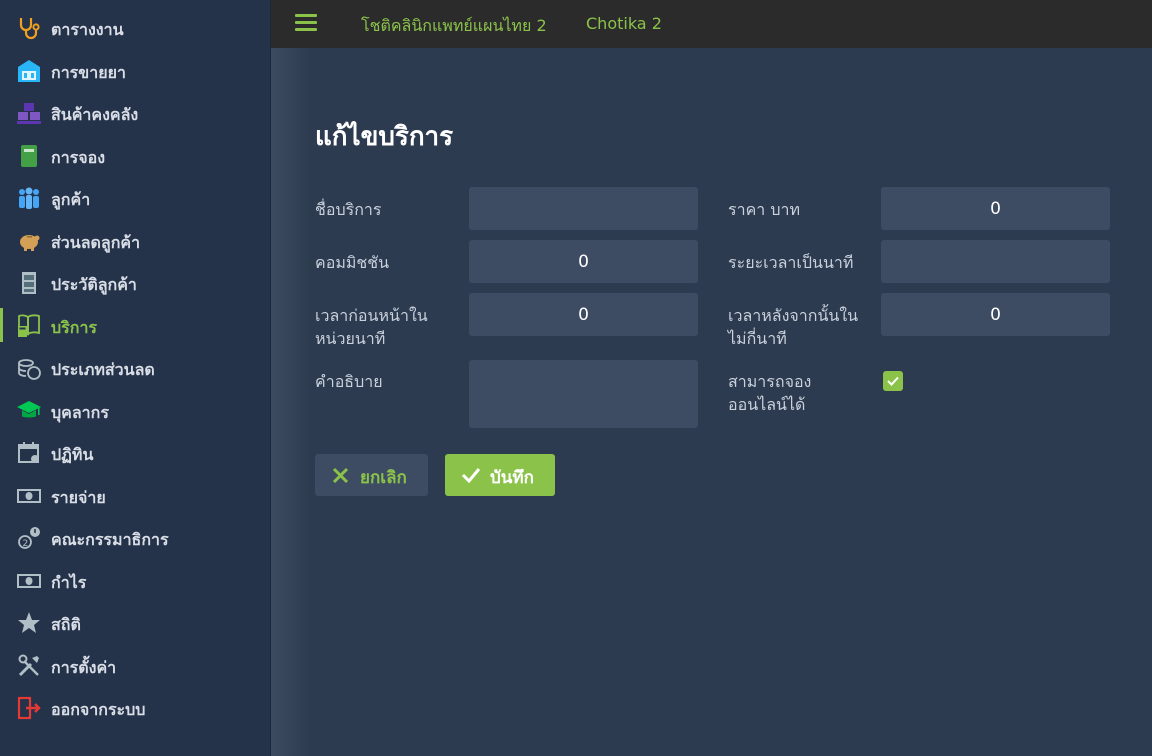 The height and width of the screenshot is (756, 1152). What do you see at coordinates (78, 497) in the screenshot?
I see `sidebar-item-label: รายจ่าย` at bounding box center [78, 497].